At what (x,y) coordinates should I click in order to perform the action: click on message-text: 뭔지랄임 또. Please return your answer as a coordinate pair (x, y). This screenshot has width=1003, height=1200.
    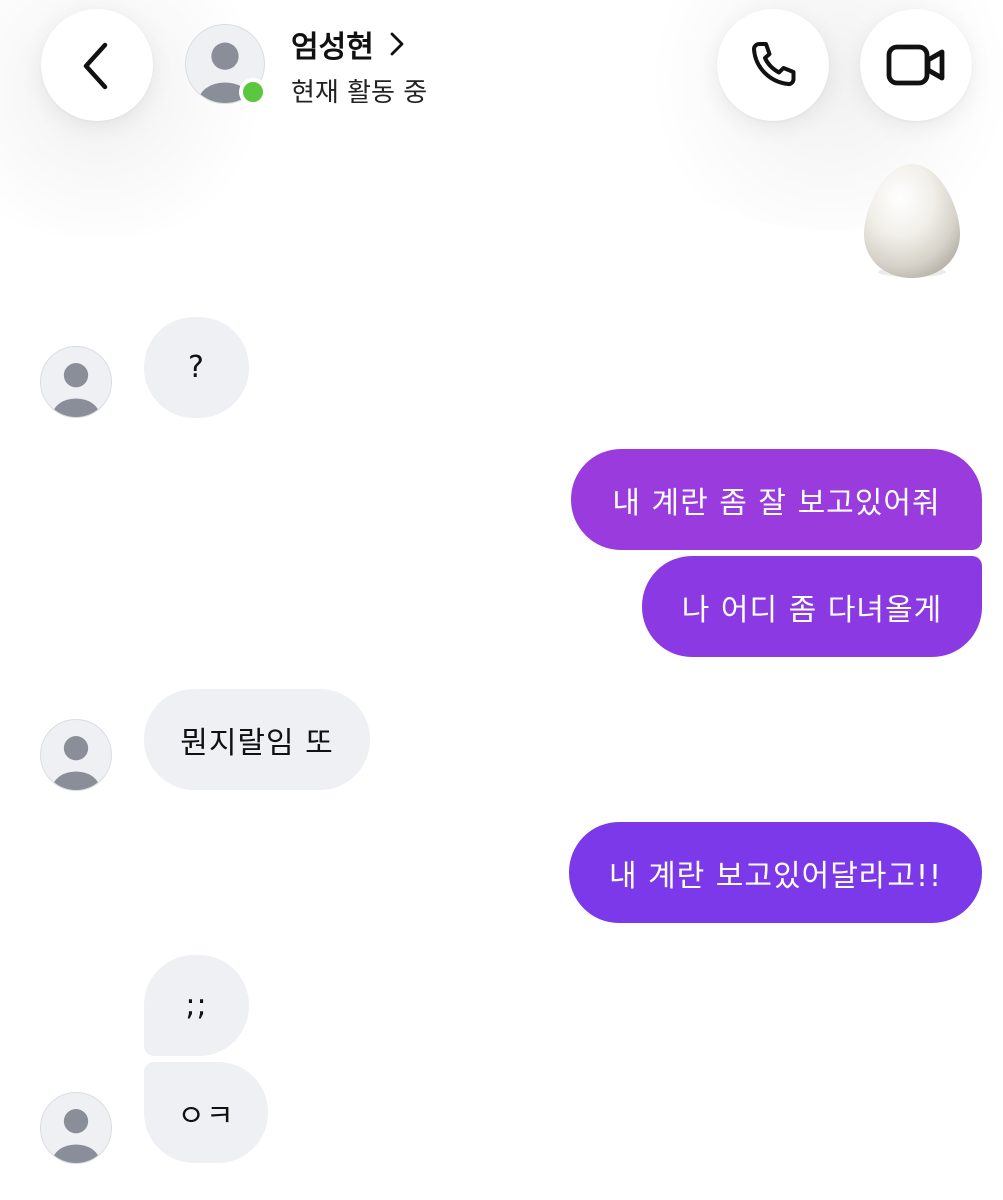
    Looking at the image, I should click on (257, 743).